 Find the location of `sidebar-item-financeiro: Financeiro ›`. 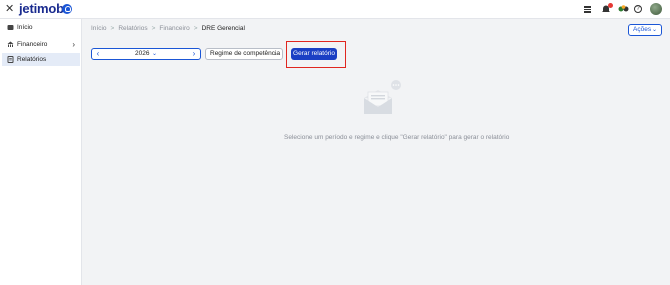

sidebar-item-financeiro: Financeiro › is located at coordinates (41, 44).